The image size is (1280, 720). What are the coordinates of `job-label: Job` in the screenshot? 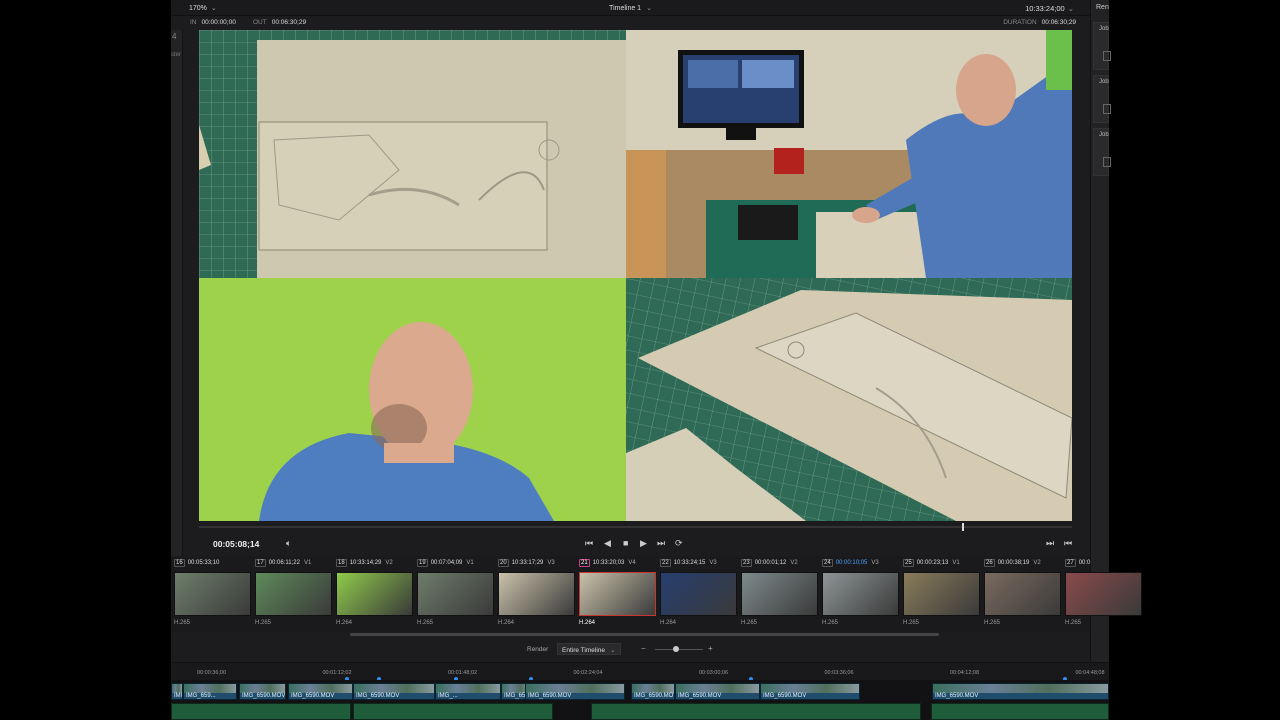 It's located at (1104, 82).